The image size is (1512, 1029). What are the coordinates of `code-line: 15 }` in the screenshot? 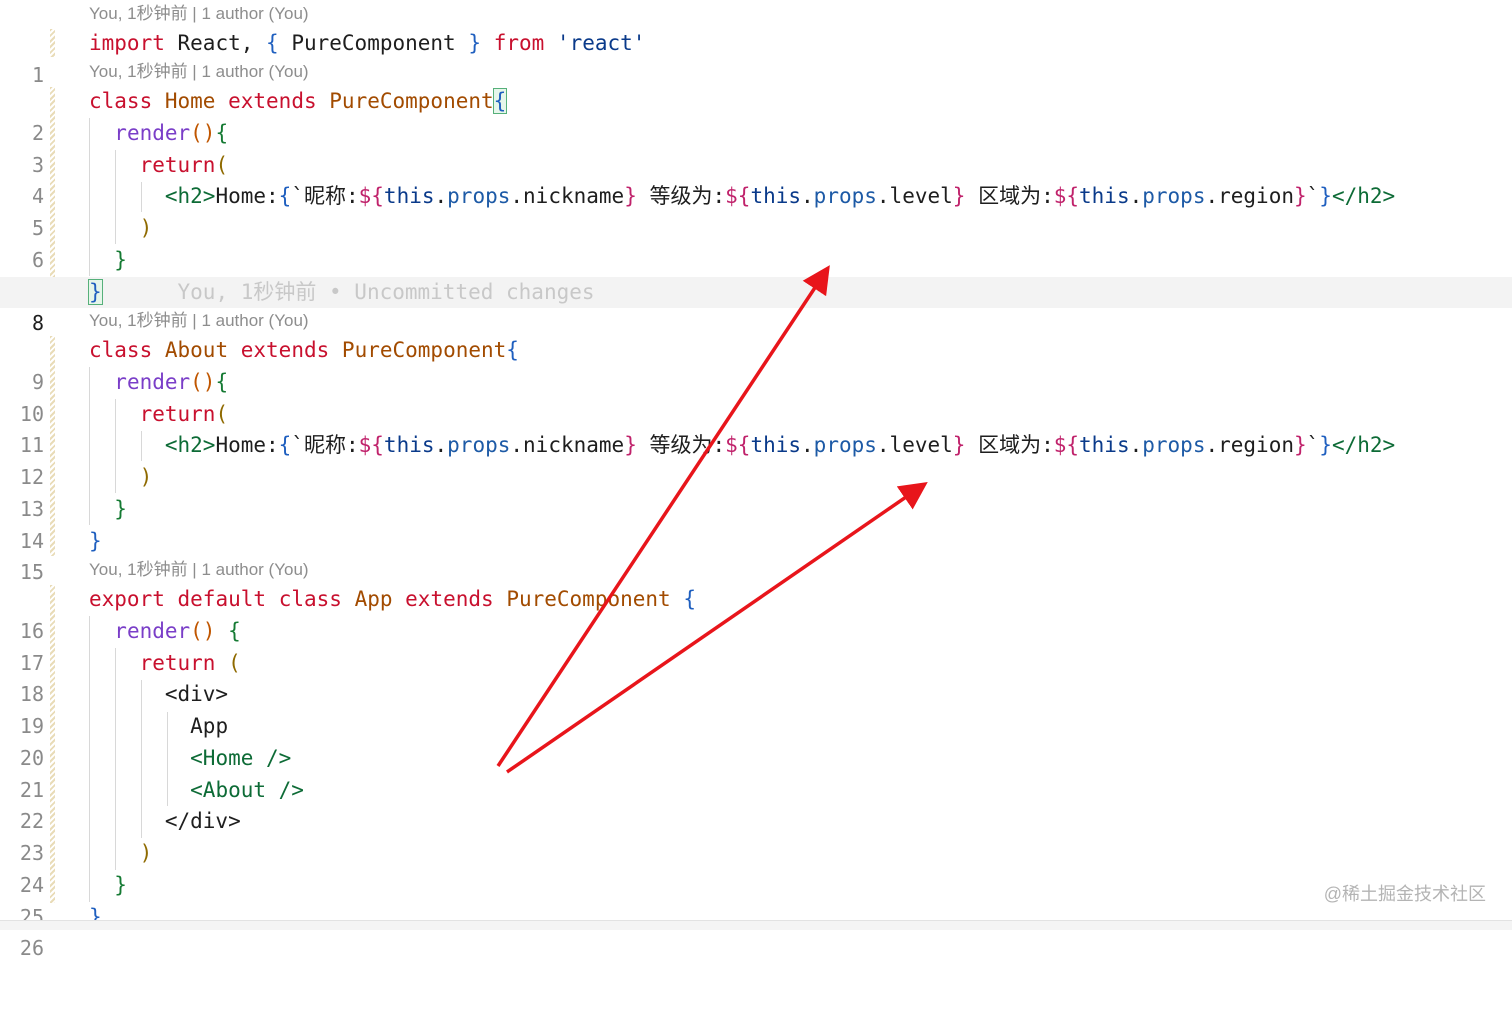 It's located at (756, 555).